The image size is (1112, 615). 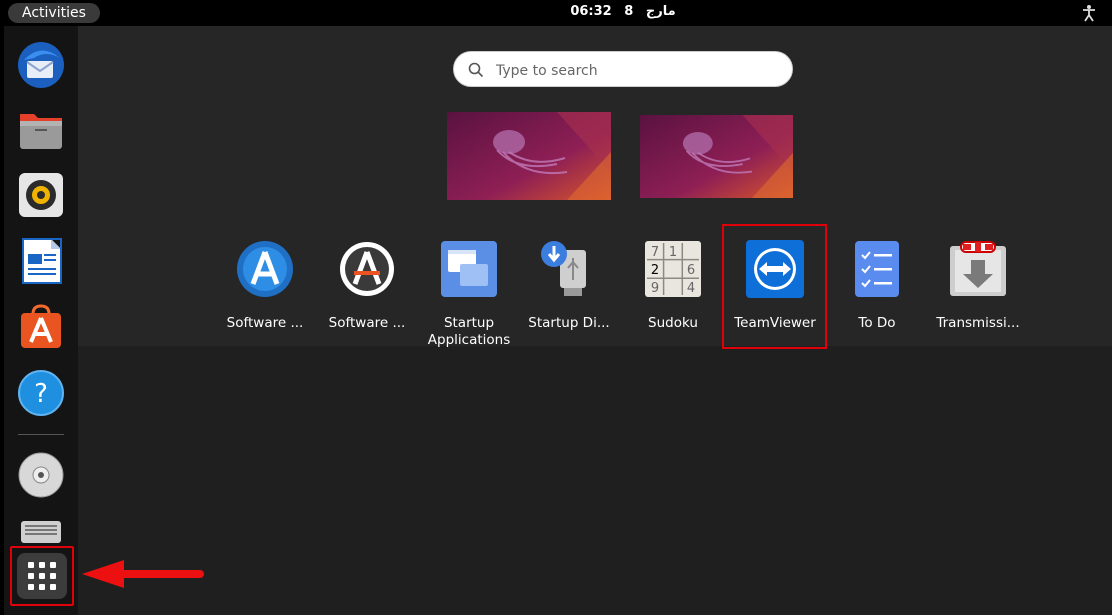 I want to click on clock-day: 8, so click(x=629, y=11).